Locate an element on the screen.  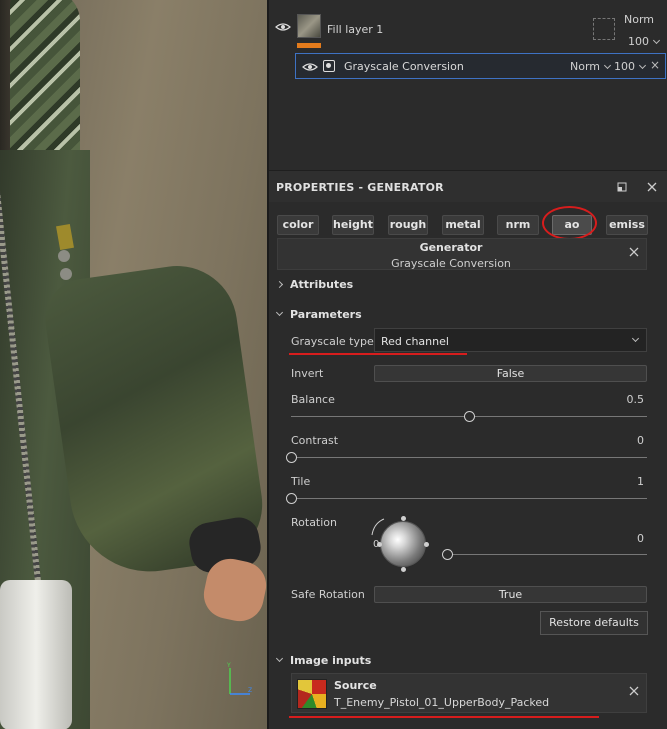
rotation-dial is located at coordinates (403, 544).